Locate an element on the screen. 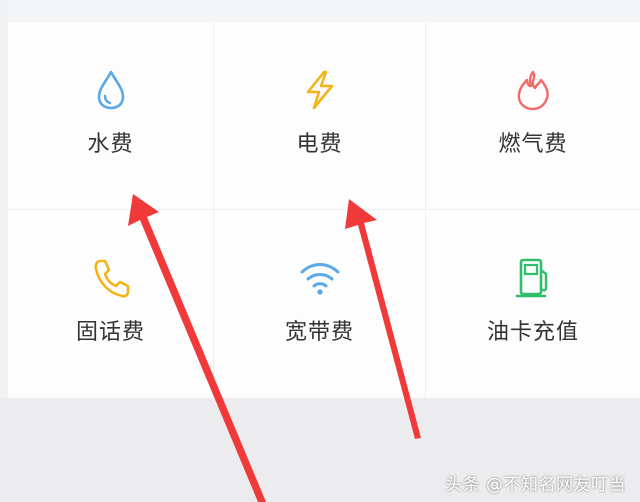  service-label-fuel-card: 油卡充值 is located at coordinates (532, 332).